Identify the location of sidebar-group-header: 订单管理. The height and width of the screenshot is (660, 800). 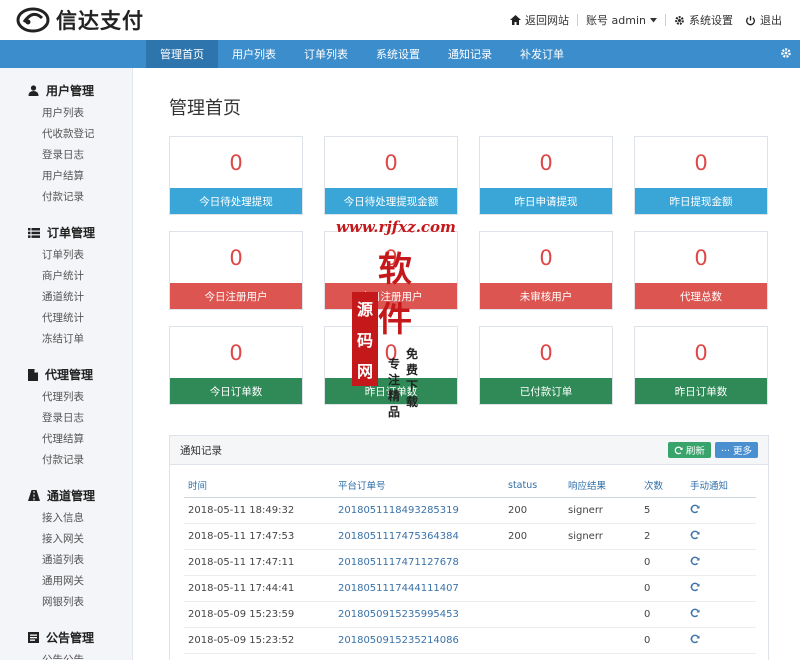
(66, 230).